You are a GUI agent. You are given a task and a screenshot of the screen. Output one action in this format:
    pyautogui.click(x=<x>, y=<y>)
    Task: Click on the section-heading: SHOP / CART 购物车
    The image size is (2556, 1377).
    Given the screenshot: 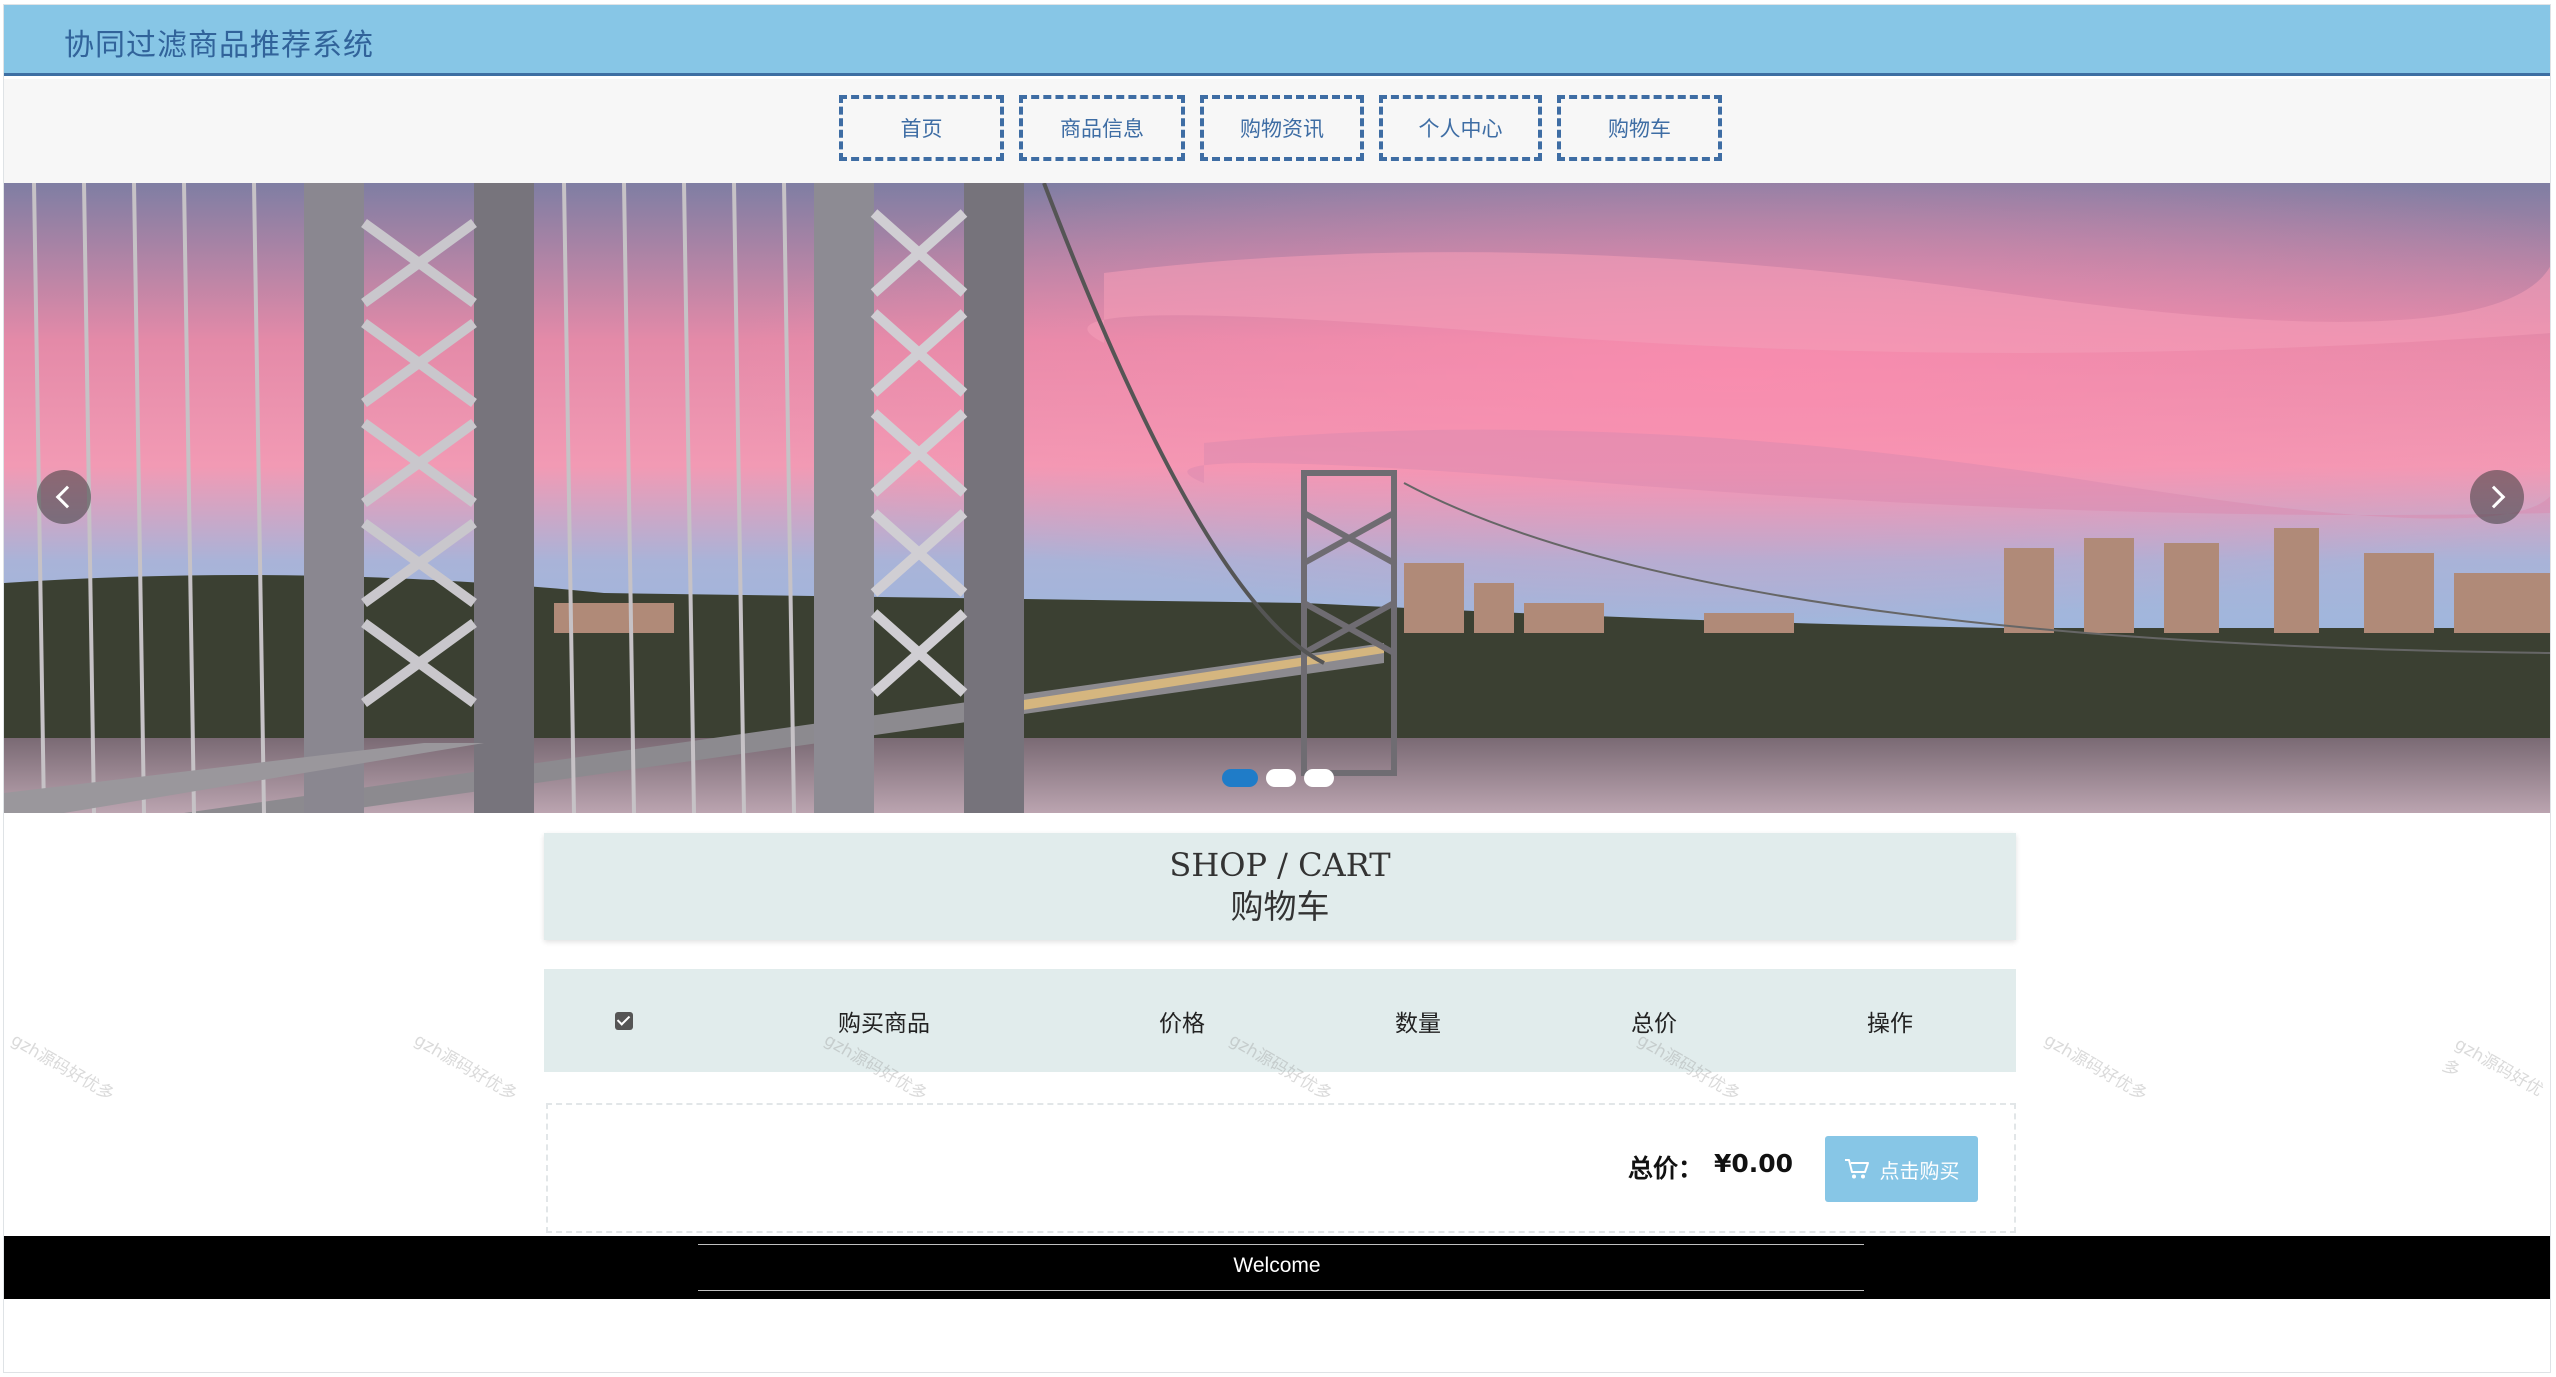 What is the action you would take?
    pyautogui.click(x=1280, y=886)
    